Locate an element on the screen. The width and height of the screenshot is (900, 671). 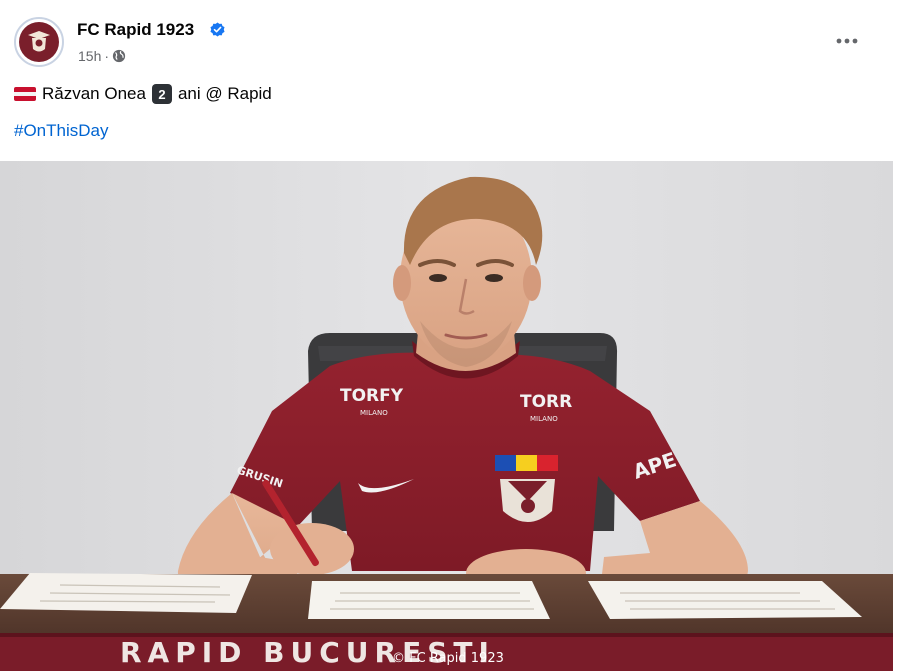
page-name: FC Rapid 1923 is located at coordinates (135, 30).